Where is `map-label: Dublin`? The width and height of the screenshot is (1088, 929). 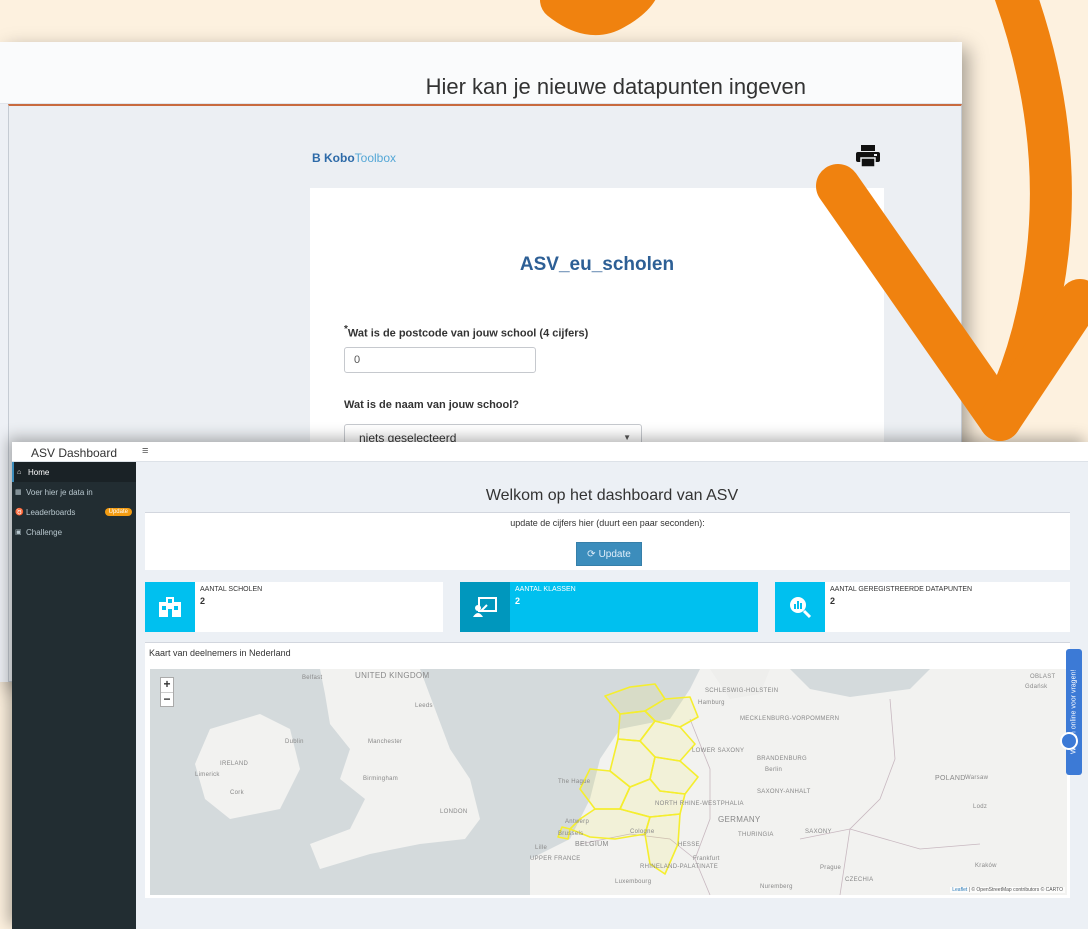 map-label: Dublin is located at coordinates (294, 742).